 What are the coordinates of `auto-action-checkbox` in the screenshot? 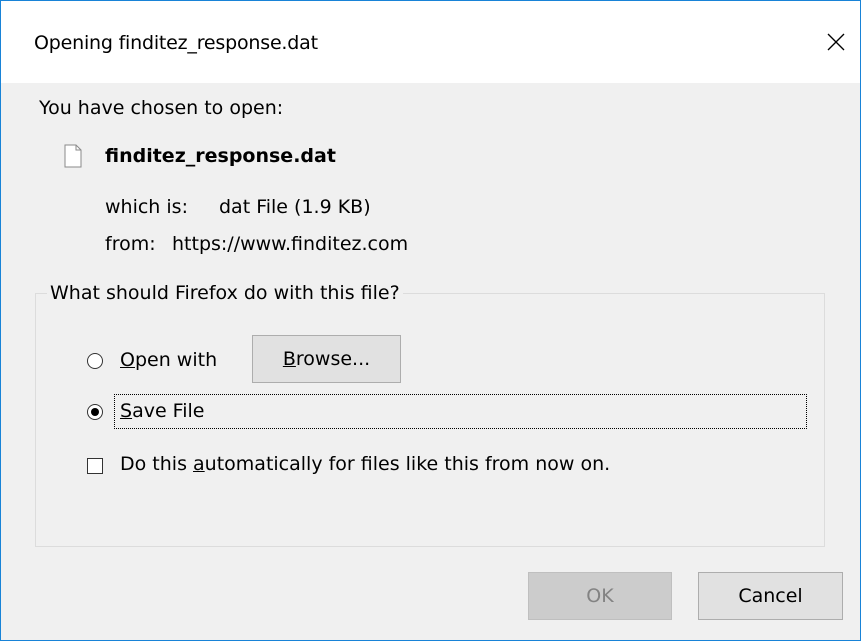 It's located at (95, 466).